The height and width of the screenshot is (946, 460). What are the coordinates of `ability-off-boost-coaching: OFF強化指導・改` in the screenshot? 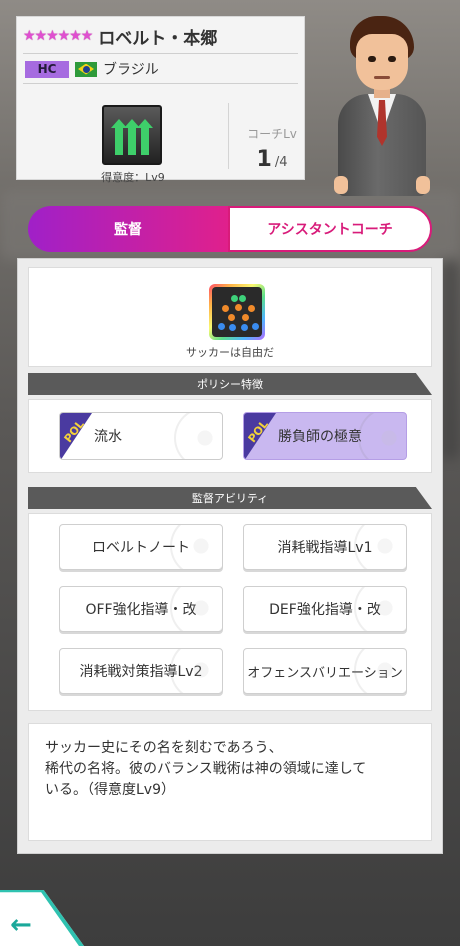 It's located at (141, 609).